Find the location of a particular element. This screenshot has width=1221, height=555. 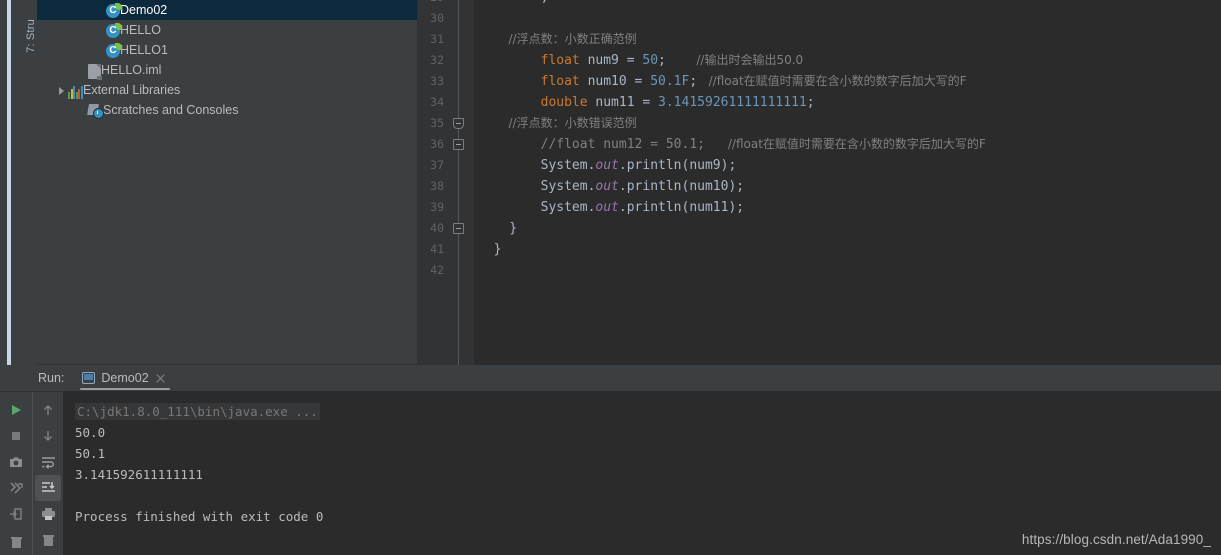

line-number: 30 is located at coordinates (437, 18).